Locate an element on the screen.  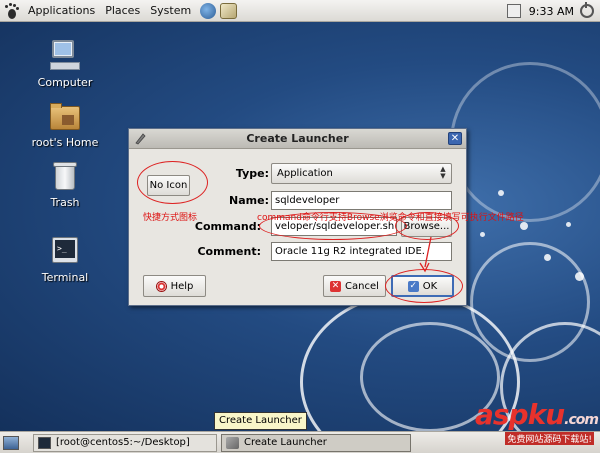
watermark-logo: aspku.com is located at coordinates (537, 414).